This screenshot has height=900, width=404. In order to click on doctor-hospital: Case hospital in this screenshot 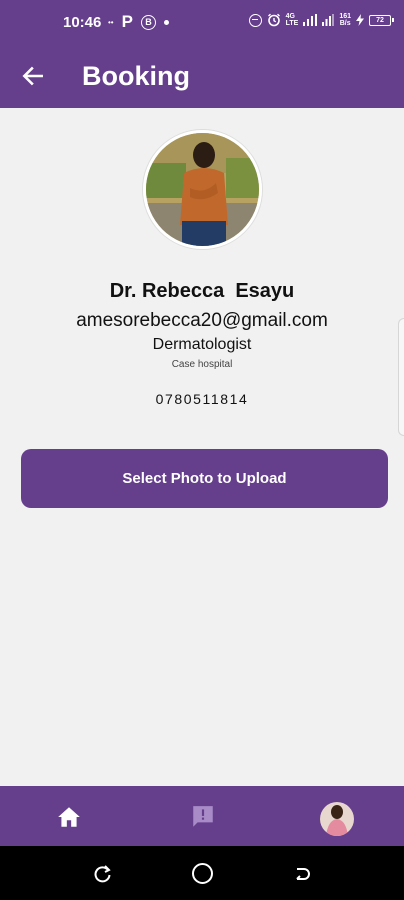, I will do `click(202, 364)`.